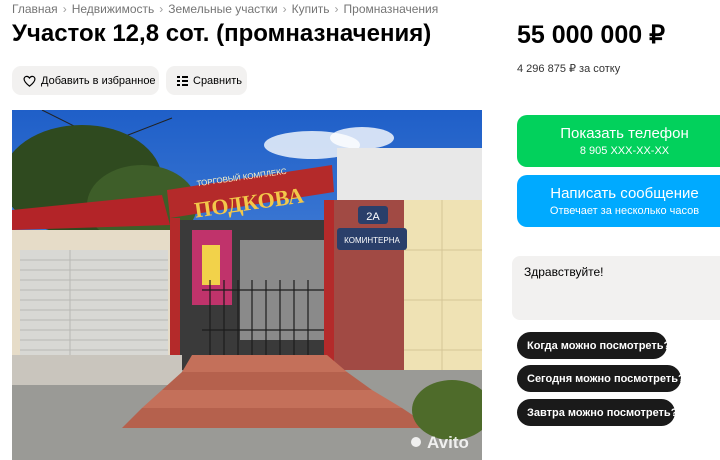  Describe the element at coordinates (601, 378) in the screenshot. I see `quick-reply-today: Сегодня можно посмотреть?` at that location.